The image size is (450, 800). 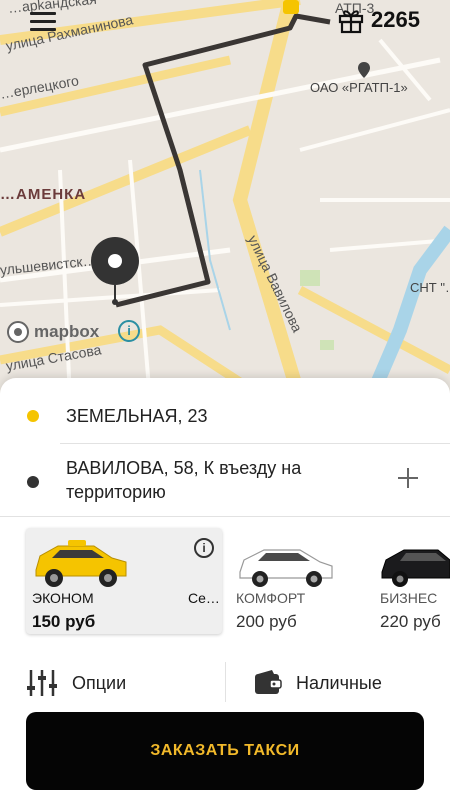 What do you see at coordinates (364, 70) in the screenshot?
I see `poi-pin-icon` at bounding box center [364, 70].